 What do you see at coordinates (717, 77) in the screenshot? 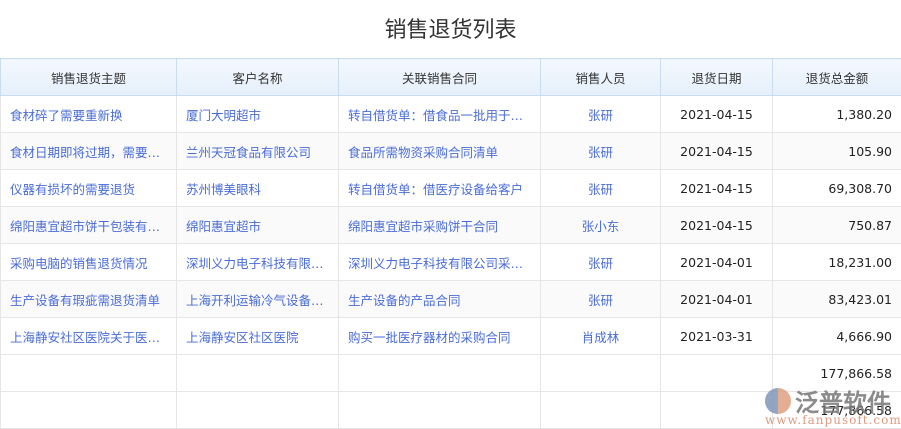
I see `column-header: 退货日期` at bounding box center [717, 77].